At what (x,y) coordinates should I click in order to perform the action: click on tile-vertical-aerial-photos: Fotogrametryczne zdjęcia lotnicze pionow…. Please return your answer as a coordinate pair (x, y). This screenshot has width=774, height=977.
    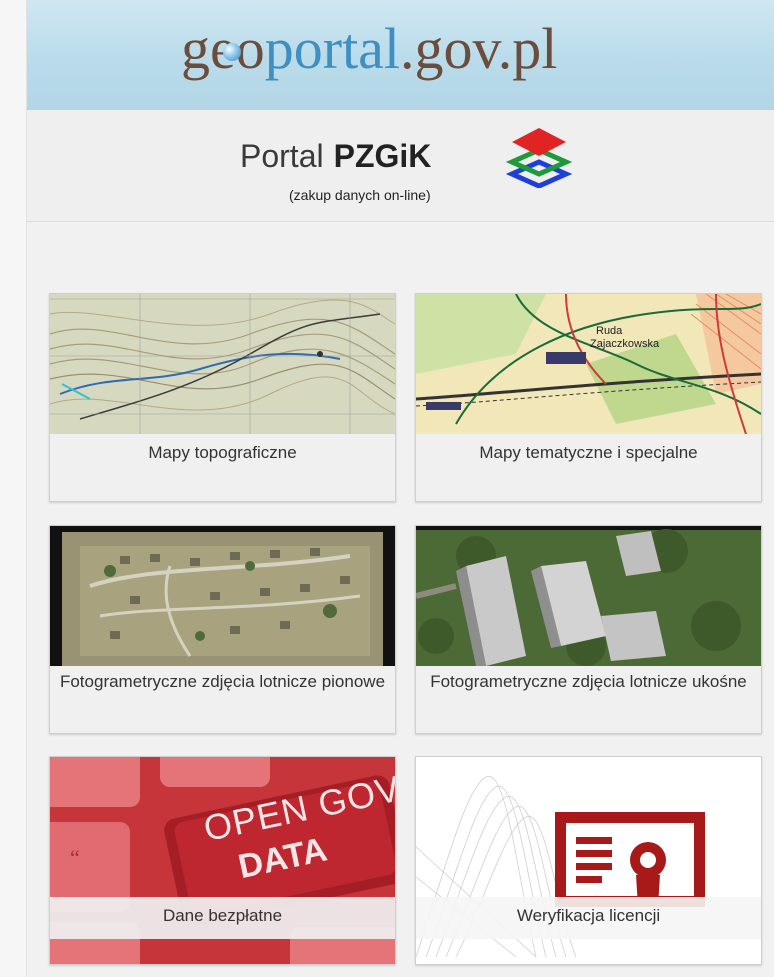
    Looking at the image, I should click on (222, 629).